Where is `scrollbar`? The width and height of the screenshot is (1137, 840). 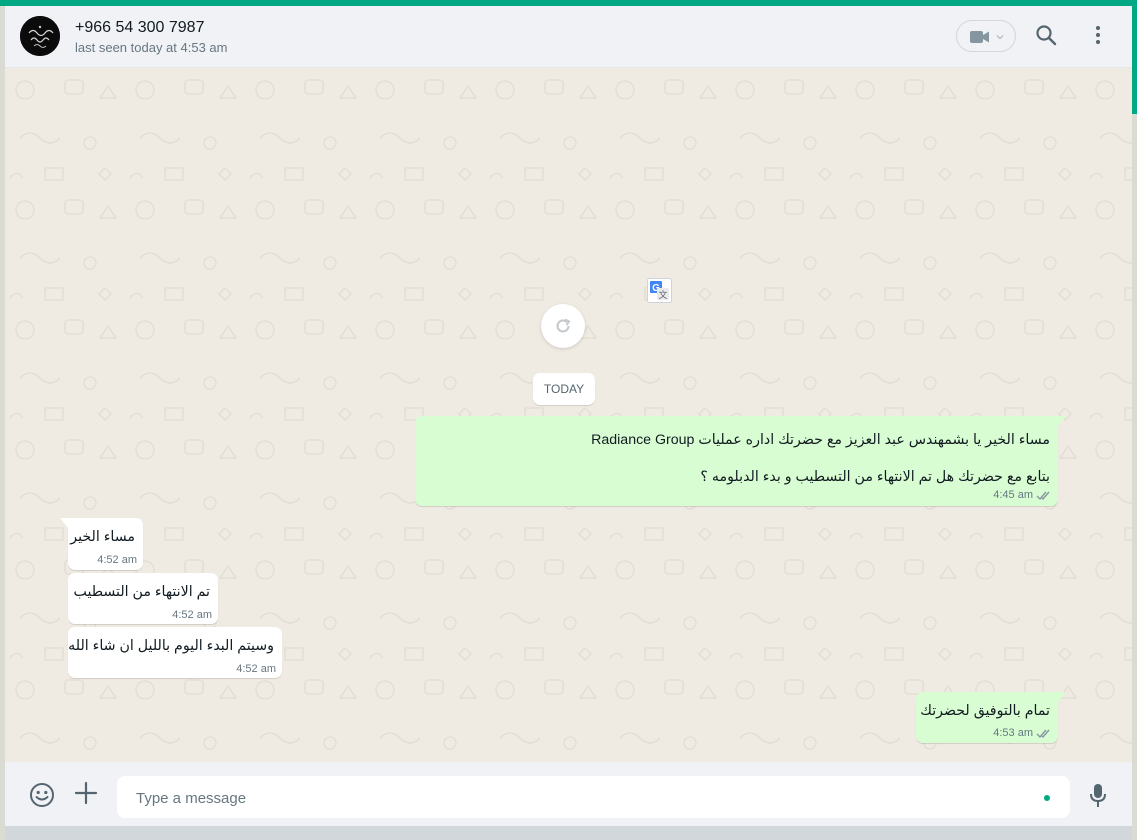 scrollbar is located at coordinates (1134, 60).